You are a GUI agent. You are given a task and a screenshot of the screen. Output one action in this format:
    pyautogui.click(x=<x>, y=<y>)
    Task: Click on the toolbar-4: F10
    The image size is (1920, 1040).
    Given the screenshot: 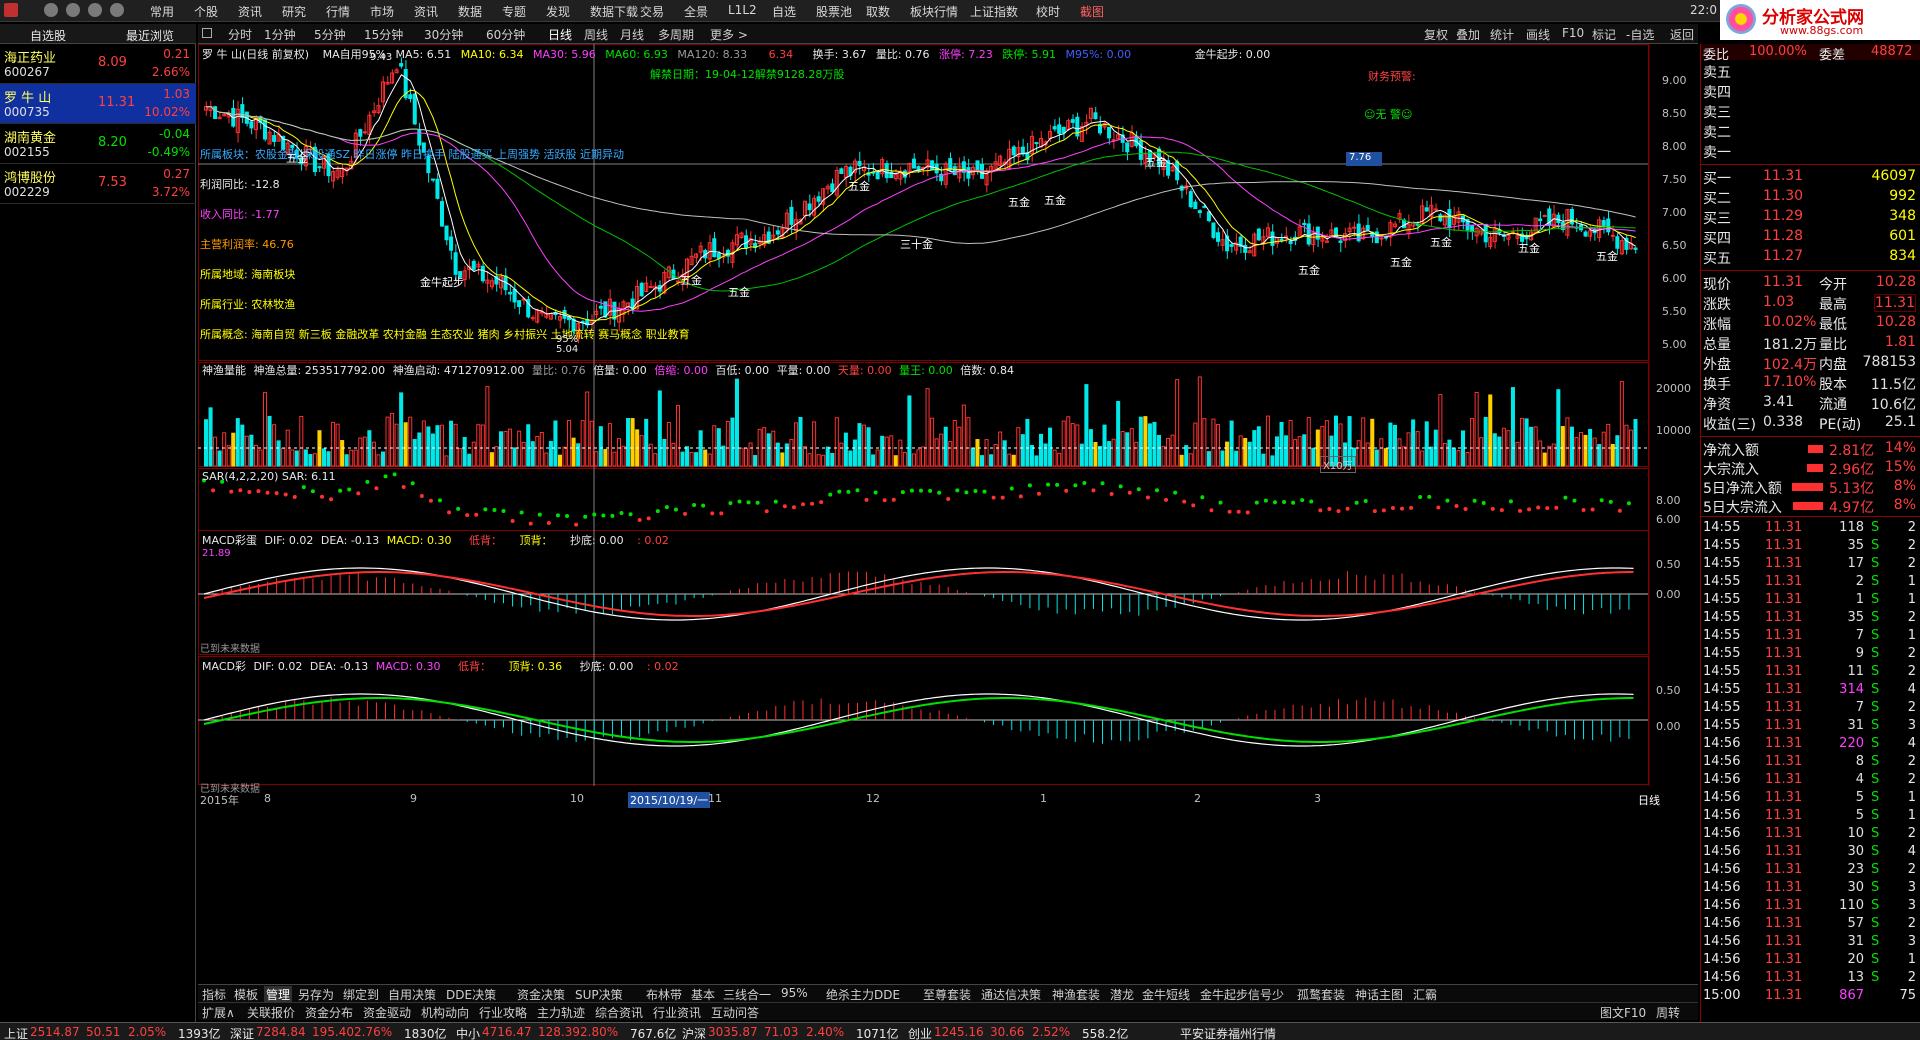 What is the action you would take?
    pyautogui.click(x=1573, y=33)
    